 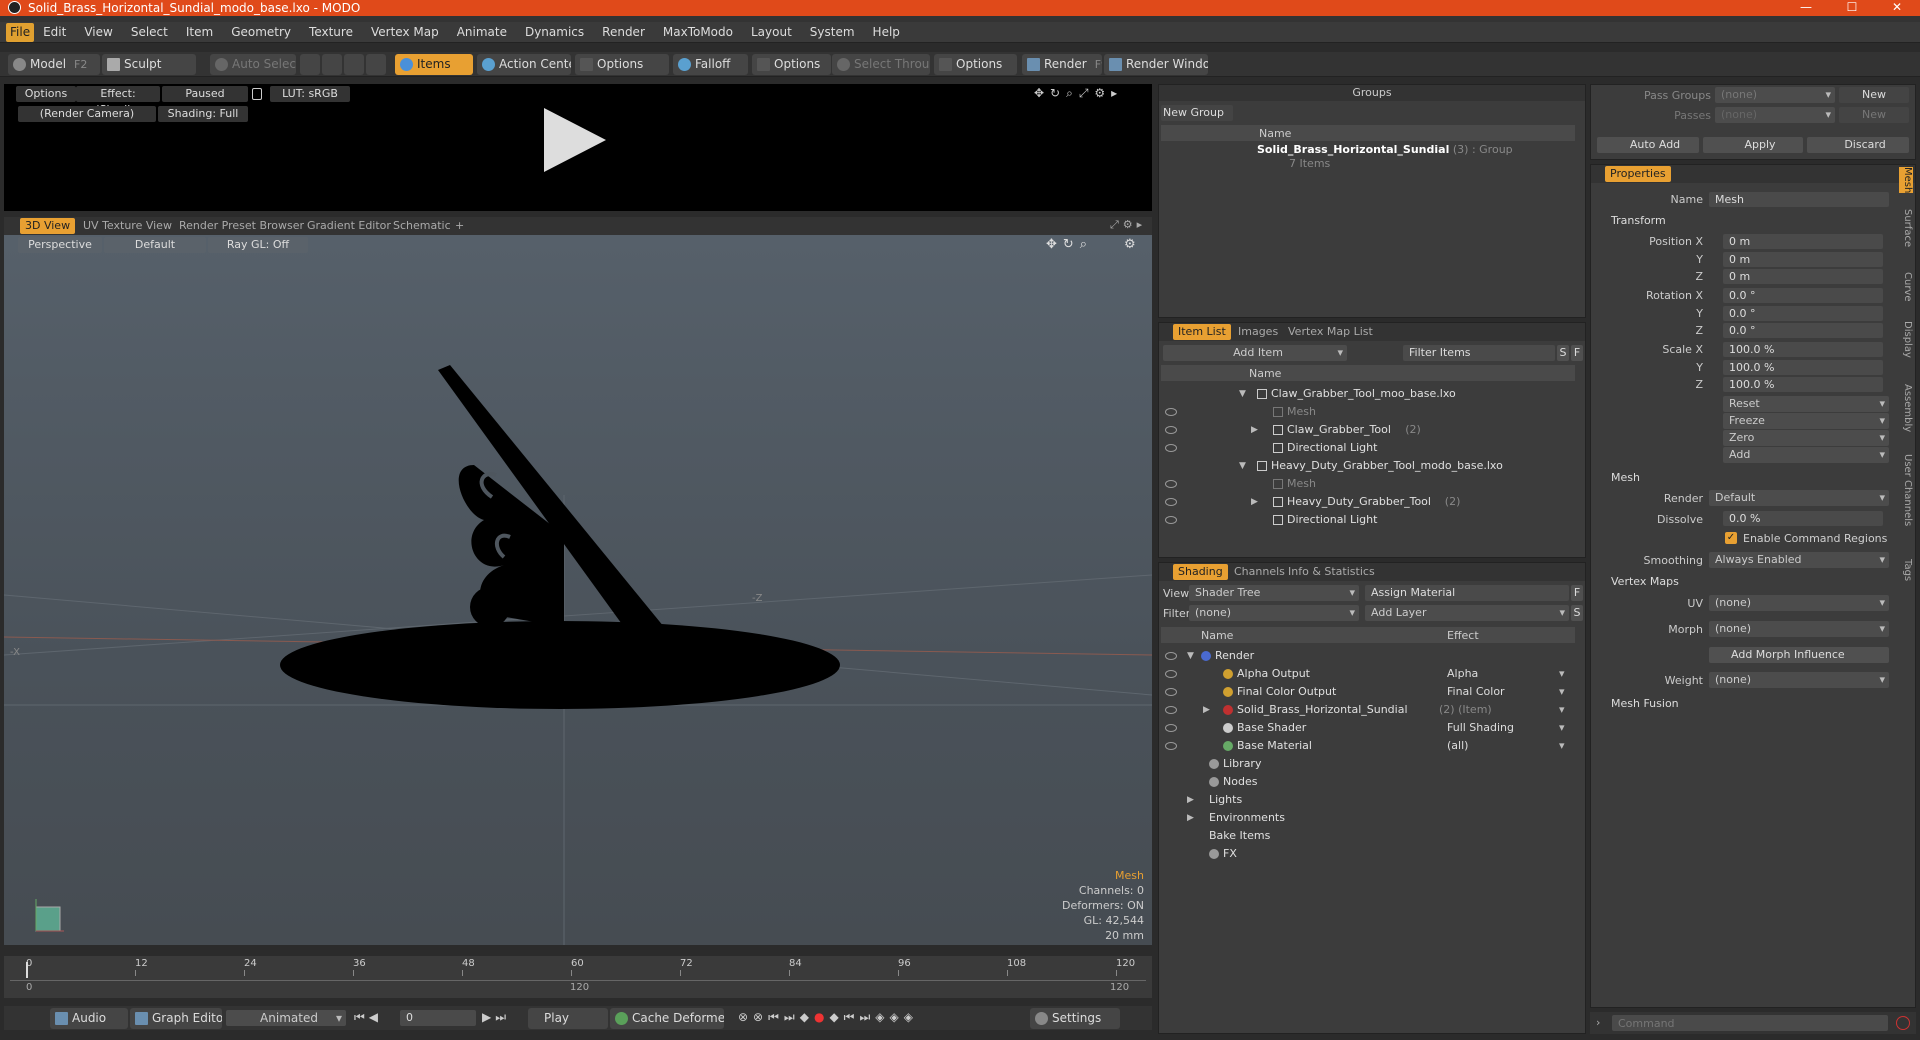 What do you see at coordinates (1803, 313) in the screenshot?
I see `rotation-y-field: 0.0 °` at bounding box center [1803, 313].